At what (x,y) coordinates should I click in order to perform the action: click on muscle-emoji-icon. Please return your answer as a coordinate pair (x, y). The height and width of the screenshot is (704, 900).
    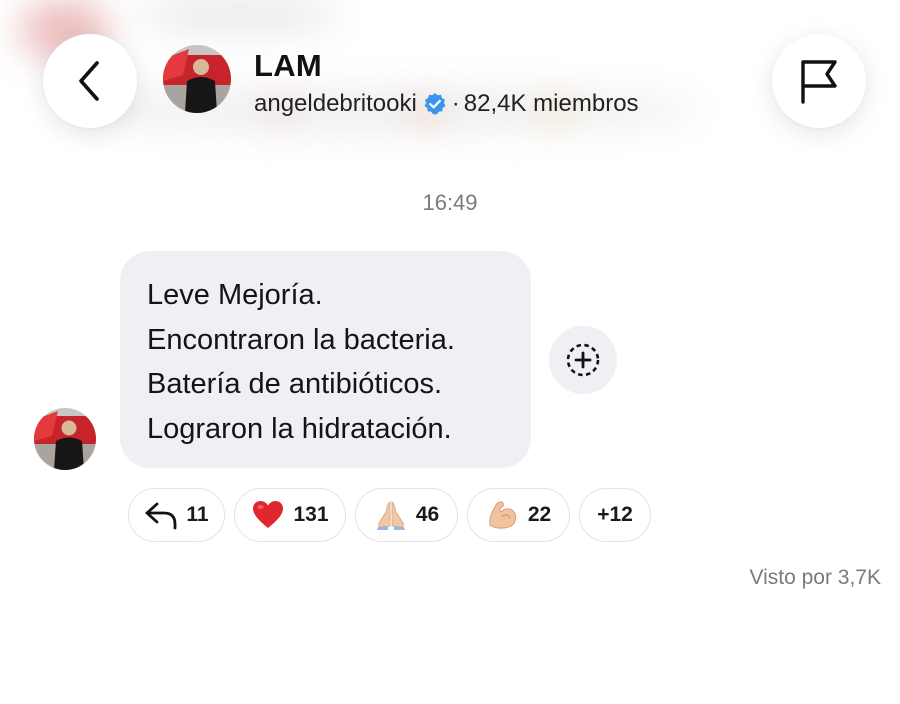
    Looking at the image, I should click on (503, 515).